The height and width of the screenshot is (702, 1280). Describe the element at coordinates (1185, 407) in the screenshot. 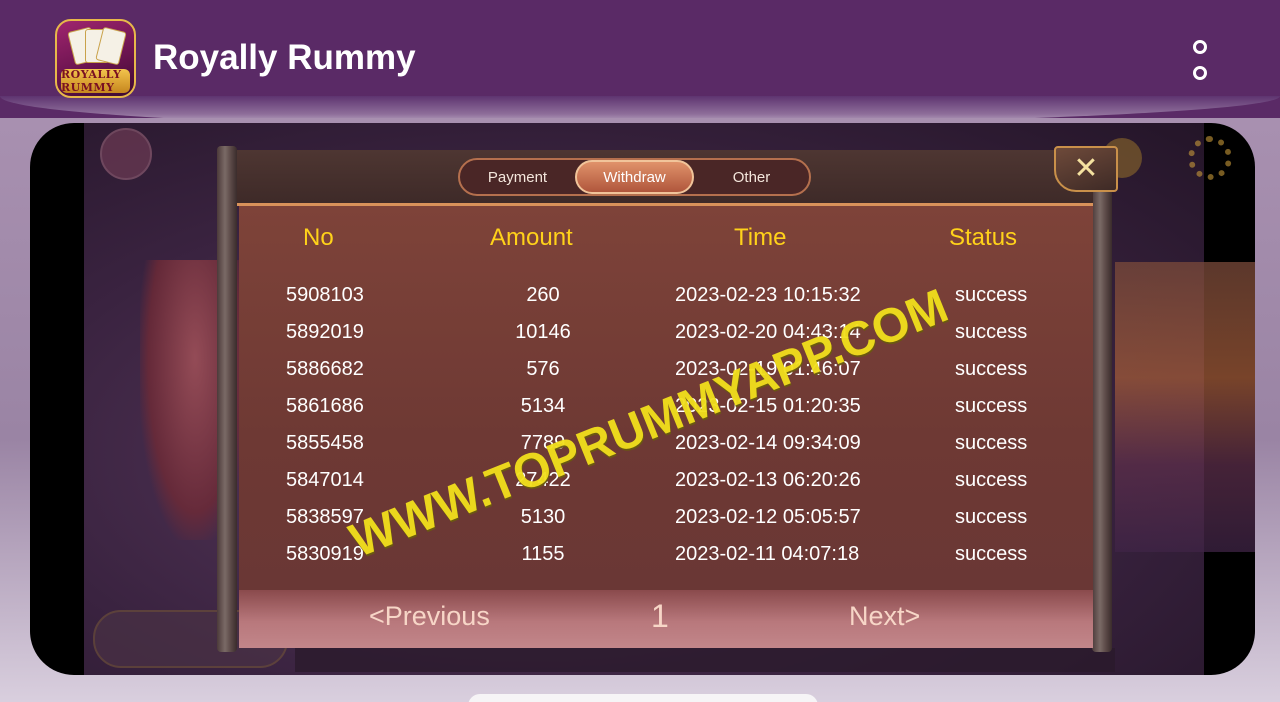

I see `background-game-tiles` at that location.